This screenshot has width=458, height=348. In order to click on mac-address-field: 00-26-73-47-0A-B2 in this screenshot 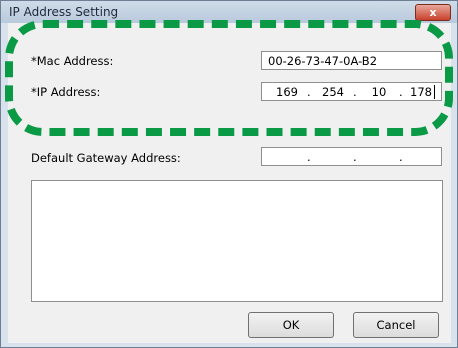, I will do `click(351, 60)`.